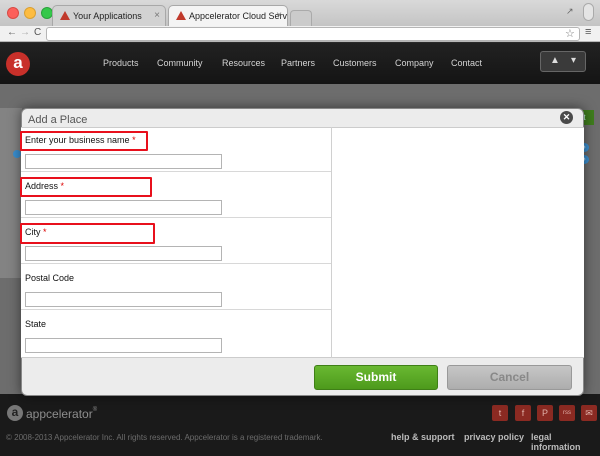  Describe the element at coordinates (570, 33) in the screenshot. I see `bookmark-star-icon: ☆` at that location.